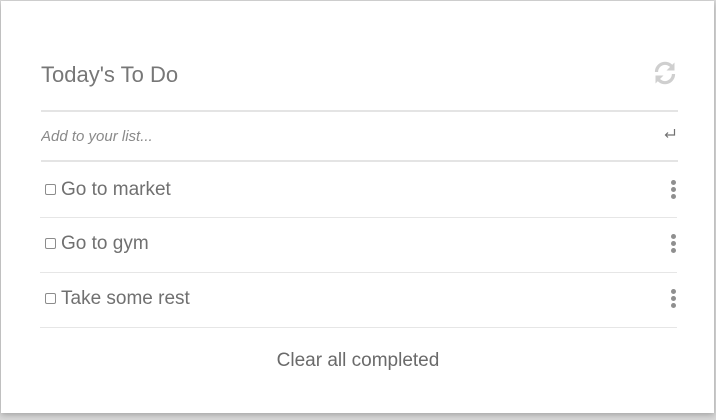 The width and height of the screenshot is (716, 420). Describe the element at coordinates (359, 75) in the screenshot. I see `todo-header: Today's To Do` at that location.